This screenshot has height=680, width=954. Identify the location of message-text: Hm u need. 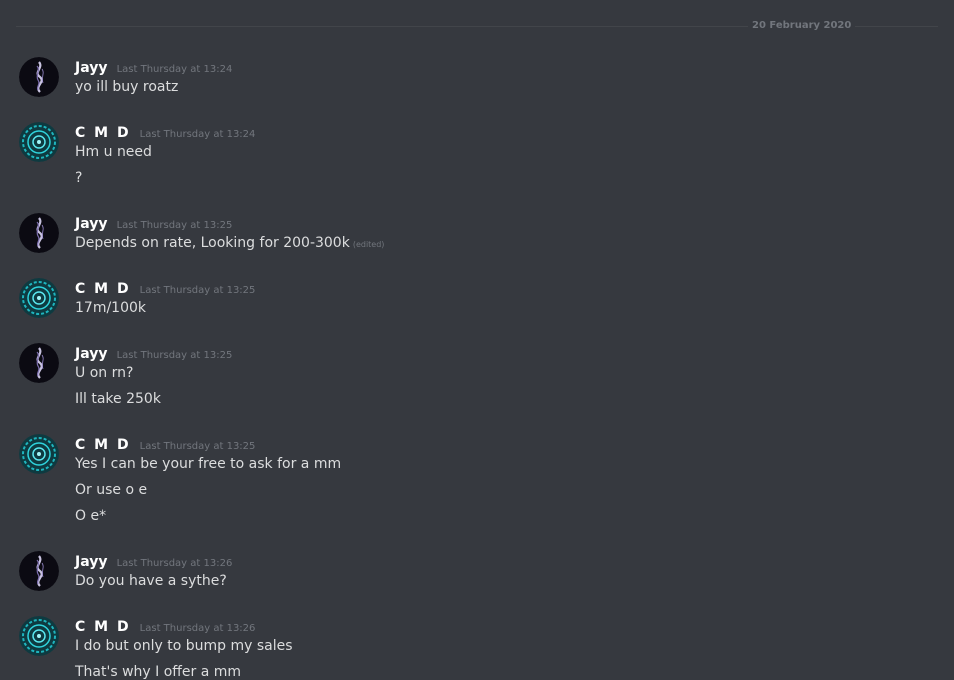
(113, 152).